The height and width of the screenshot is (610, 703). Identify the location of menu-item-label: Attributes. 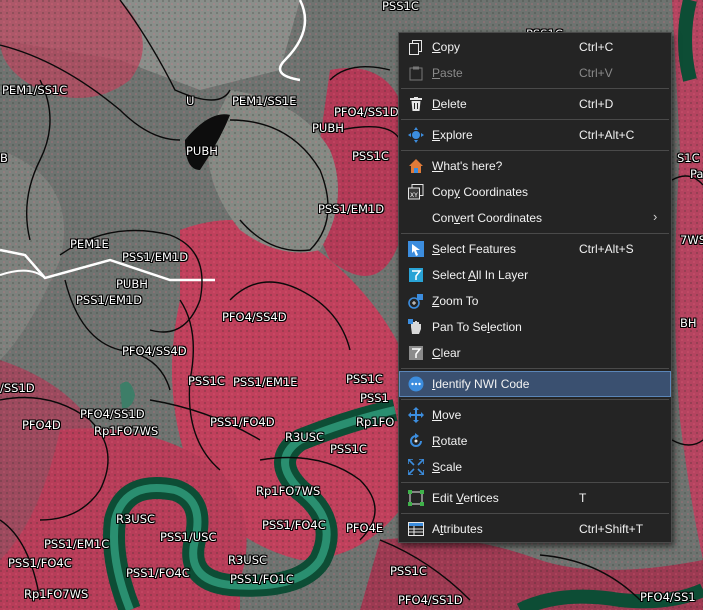
(457, 529).